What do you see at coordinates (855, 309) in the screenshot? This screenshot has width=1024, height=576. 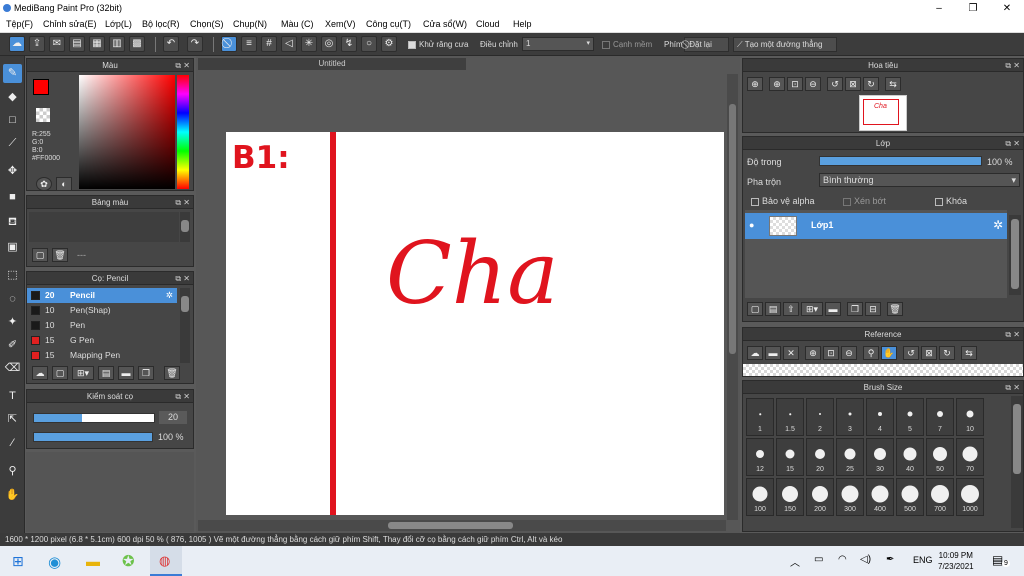 I see `duplicate-layer-icon: ❐` at bounding box center [855, 309].